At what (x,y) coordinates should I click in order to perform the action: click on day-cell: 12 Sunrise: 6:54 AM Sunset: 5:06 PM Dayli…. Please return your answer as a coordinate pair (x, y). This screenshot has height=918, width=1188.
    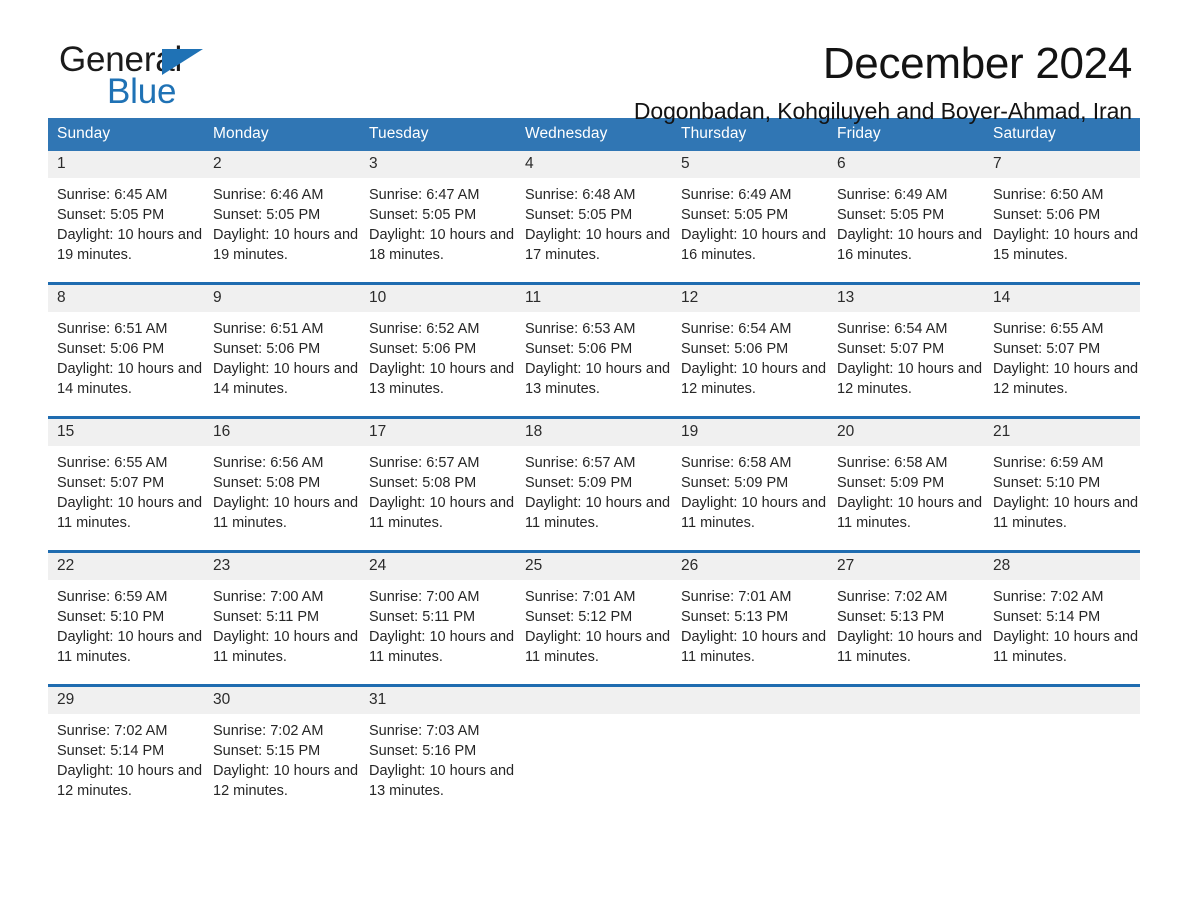
    Looking at the image, I should click on (750, 350).